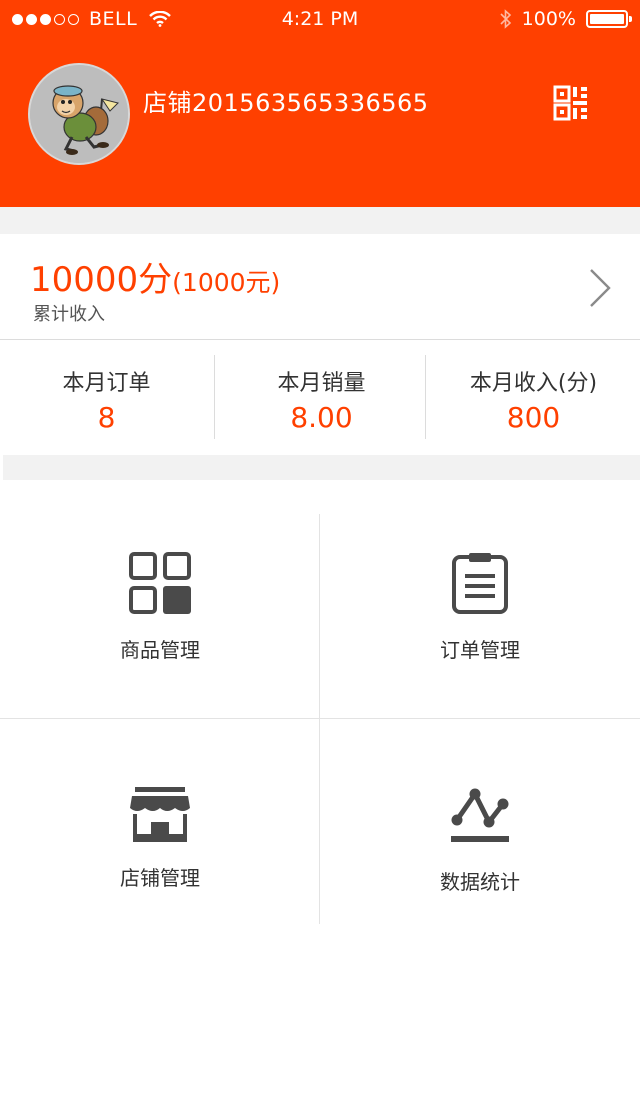 The width and height of the screenshot is (640, 1114). I want to click on grid-icon, so click(160, 583).